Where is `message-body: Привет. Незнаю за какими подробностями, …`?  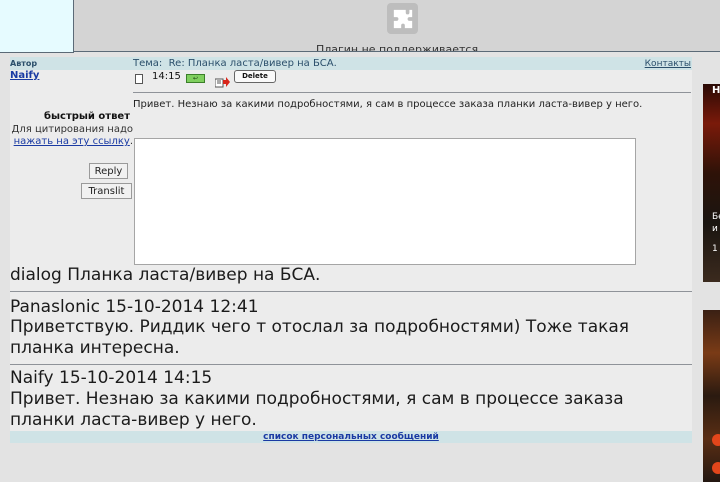
message-body: Привет. Незнаю за какими подробностями, … is located at coordinates (388, 104).